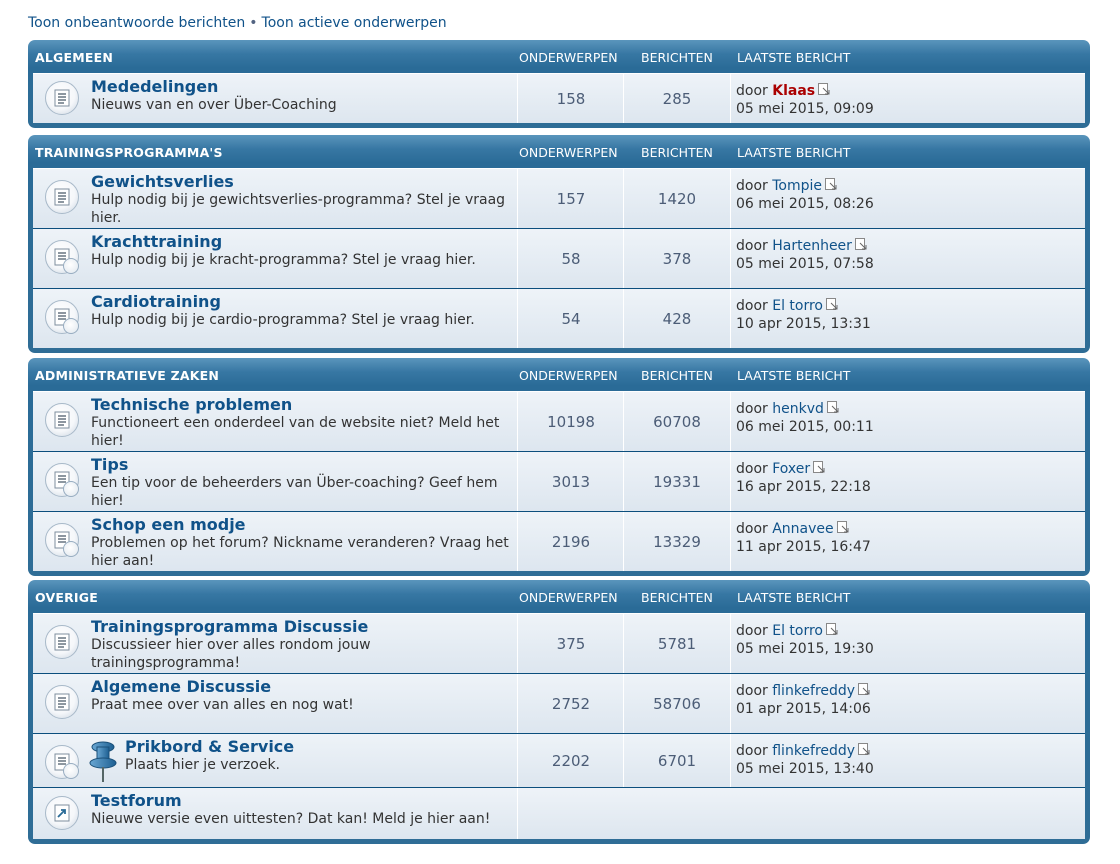  I want to click on category-title: ALGEMEEN, so click(74, 57).